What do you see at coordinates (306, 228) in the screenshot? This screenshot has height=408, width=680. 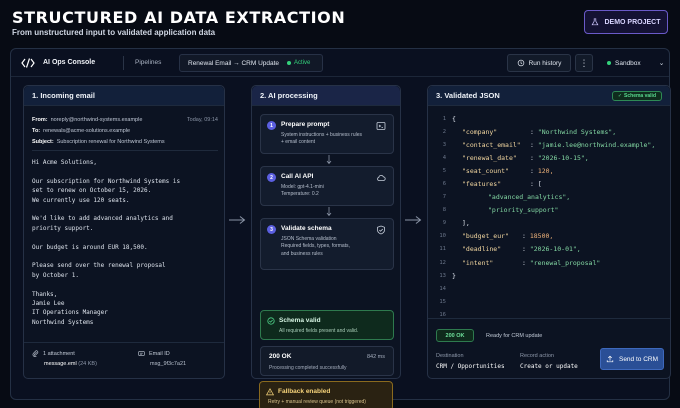 I see `step-title: Validate schema` at bounding box center [306, 228].